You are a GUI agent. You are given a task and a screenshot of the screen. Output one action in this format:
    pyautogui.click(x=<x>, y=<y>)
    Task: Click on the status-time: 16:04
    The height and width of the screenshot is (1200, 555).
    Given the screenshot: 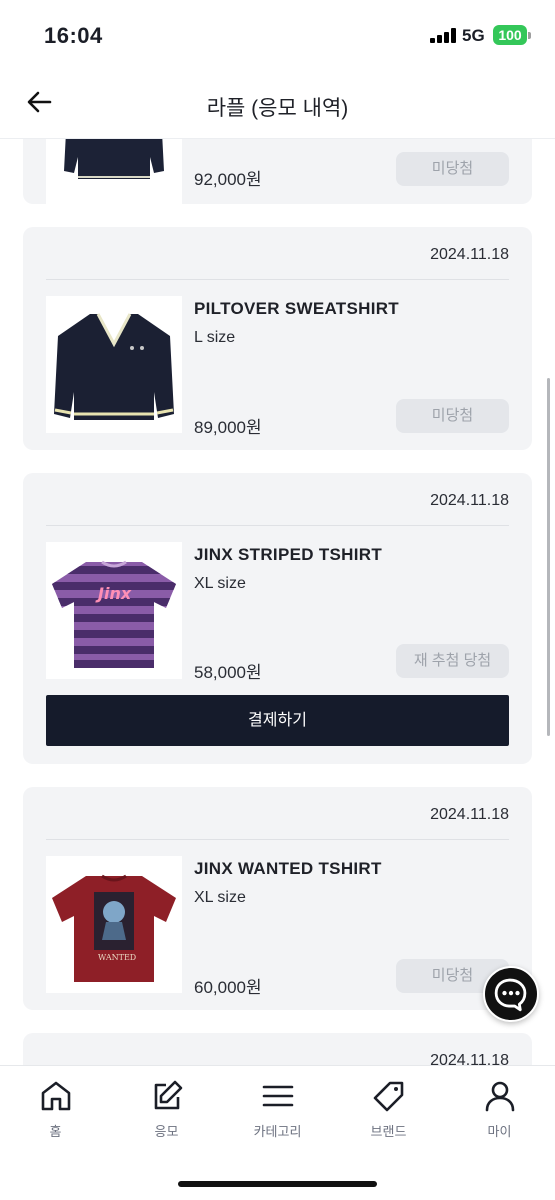 What is the action you would take?
    pyautogui.click(x=73, y=35)
    